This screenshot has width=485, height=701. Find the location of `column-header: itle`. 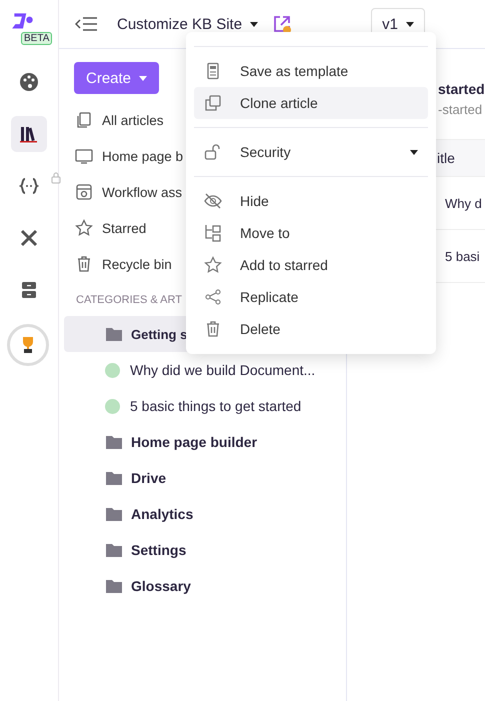

column-header: itle is located at coordinates (446, 158).